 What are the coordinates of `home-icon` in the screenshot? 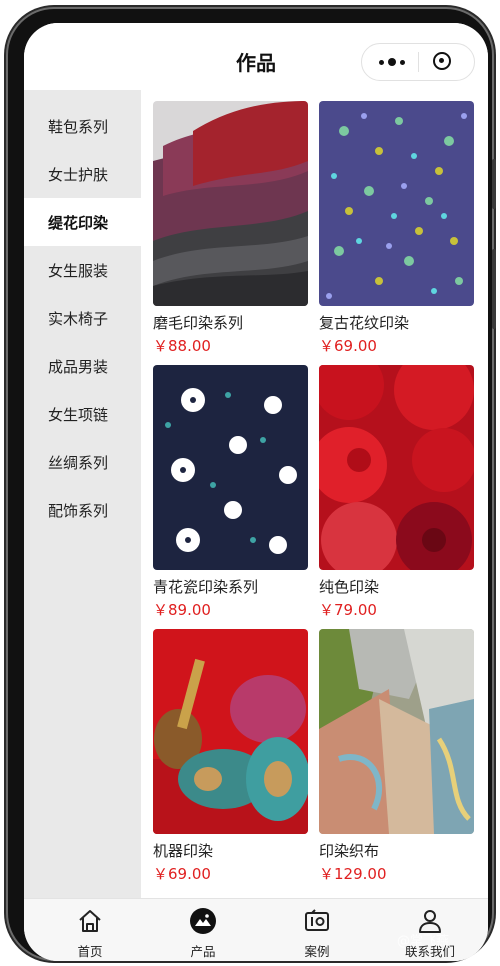 It's located at (90, 921).